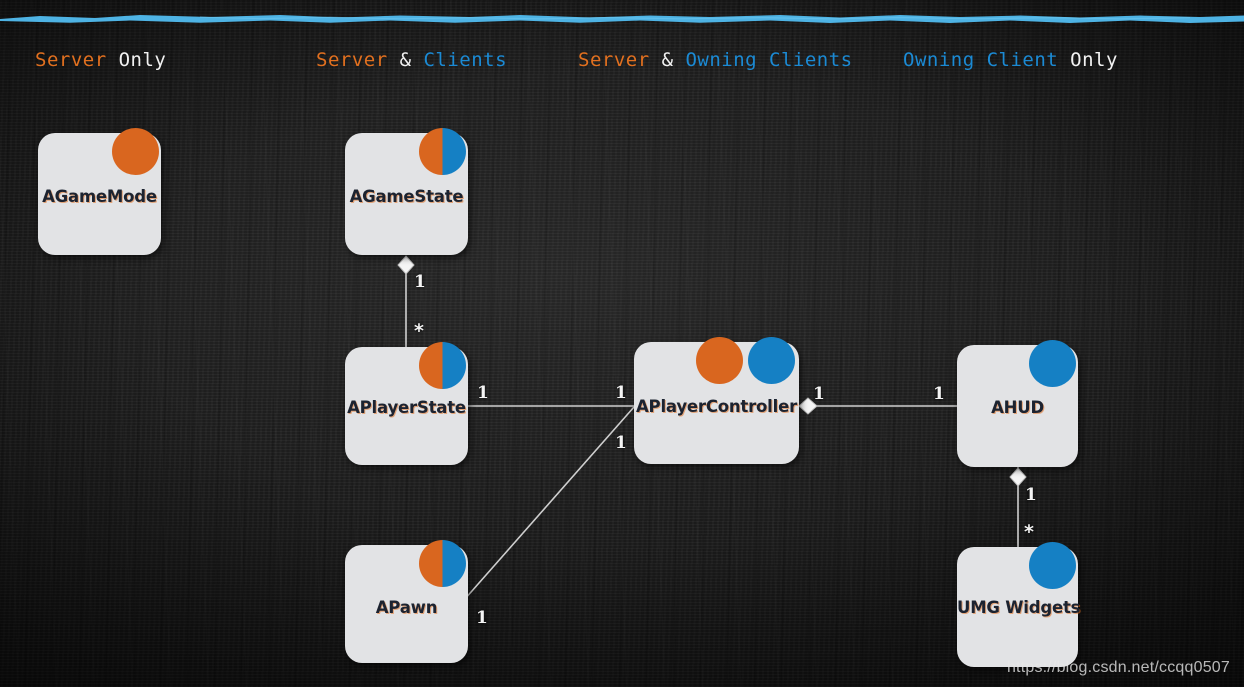 This screenshot has height=687, width=1244. Describe the element at coordinates (1118, 667) in the screenshot. I see `watermark: https://blog.csdn.net/ccqq0507` at that location.